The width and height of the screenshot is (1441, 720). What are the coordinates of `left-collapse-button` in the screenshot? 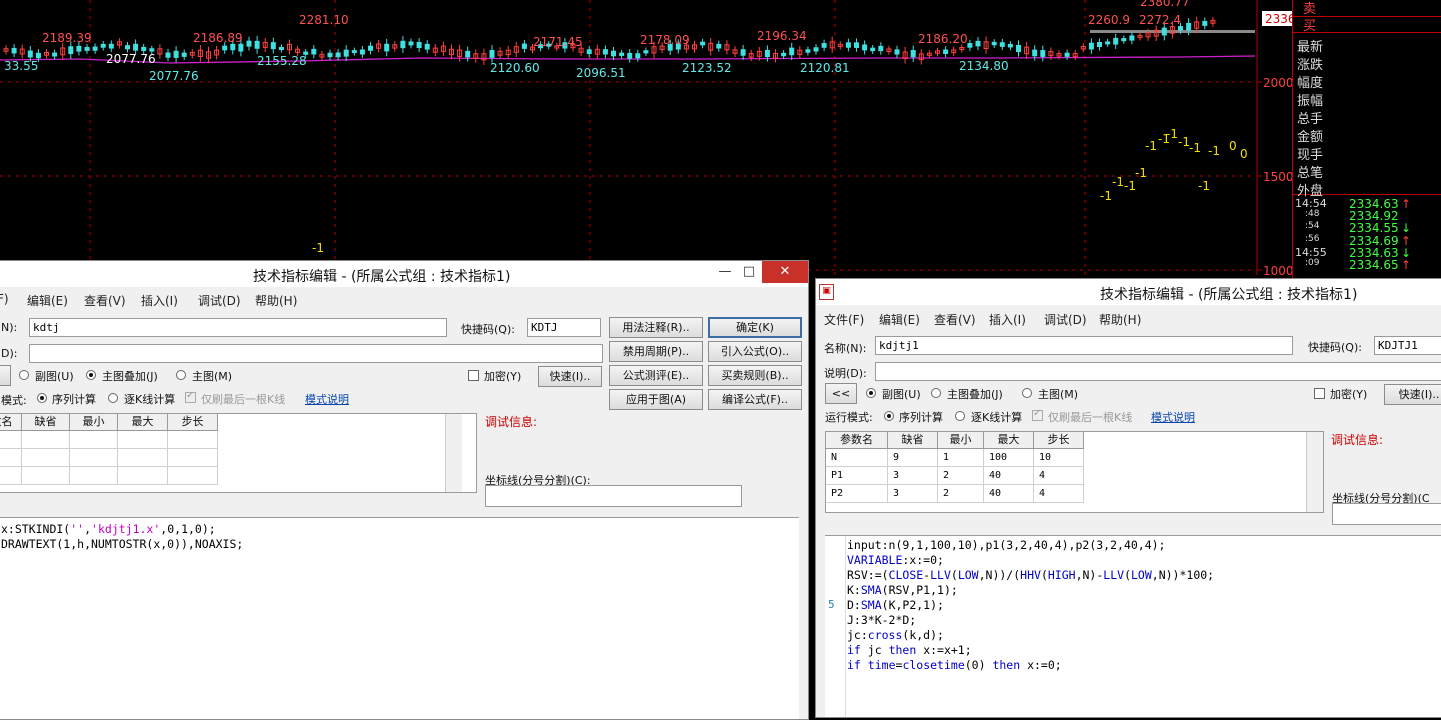 It's located at (5, 375).